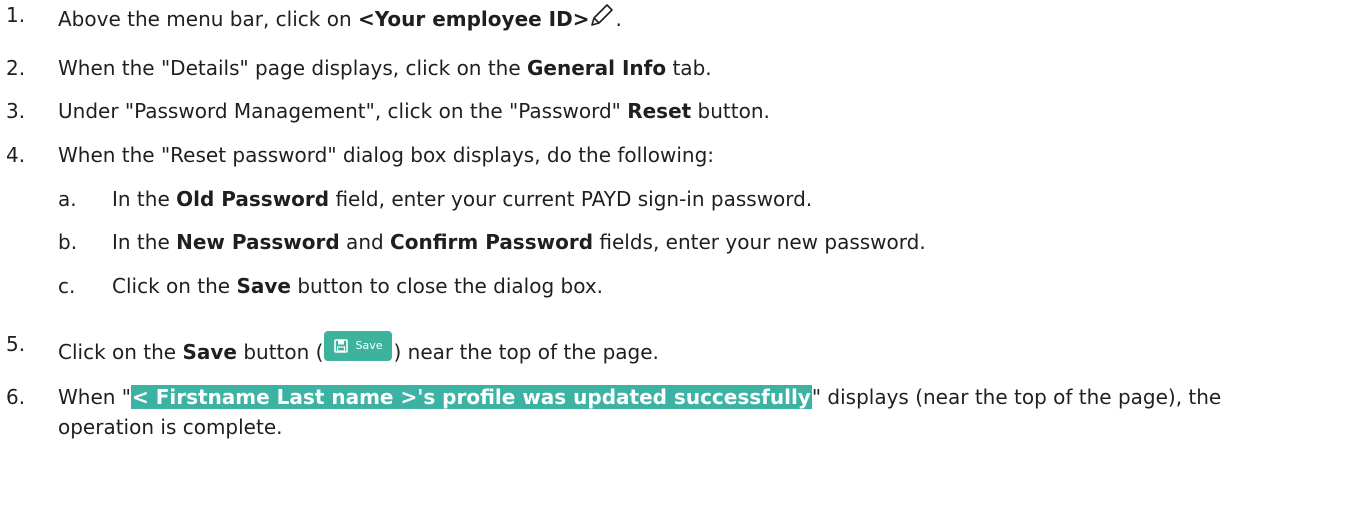  What do you see at coordinates (68, 242) in the screenshot?
I see `substep-letter: b.` at bounding box center [68, 242].